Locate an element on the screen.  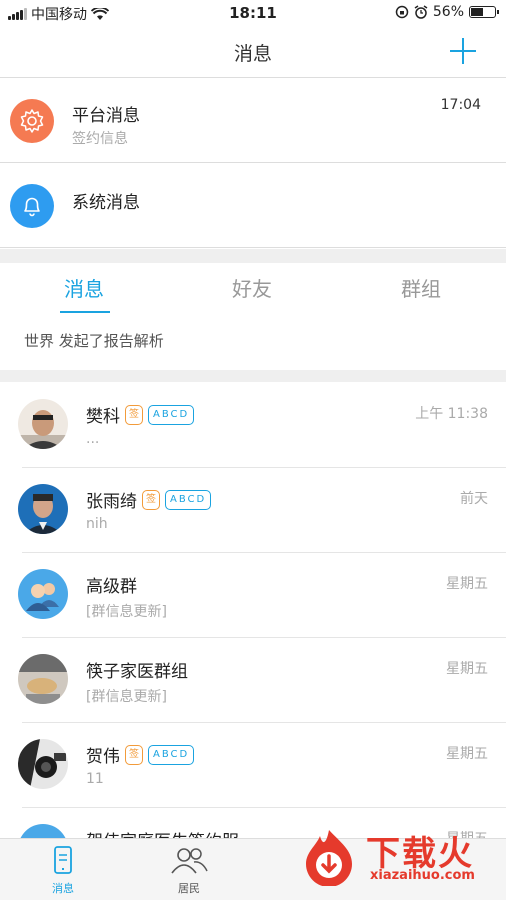
tab-bar: 消息 好友 群组 is located at coordinates (253, 289).